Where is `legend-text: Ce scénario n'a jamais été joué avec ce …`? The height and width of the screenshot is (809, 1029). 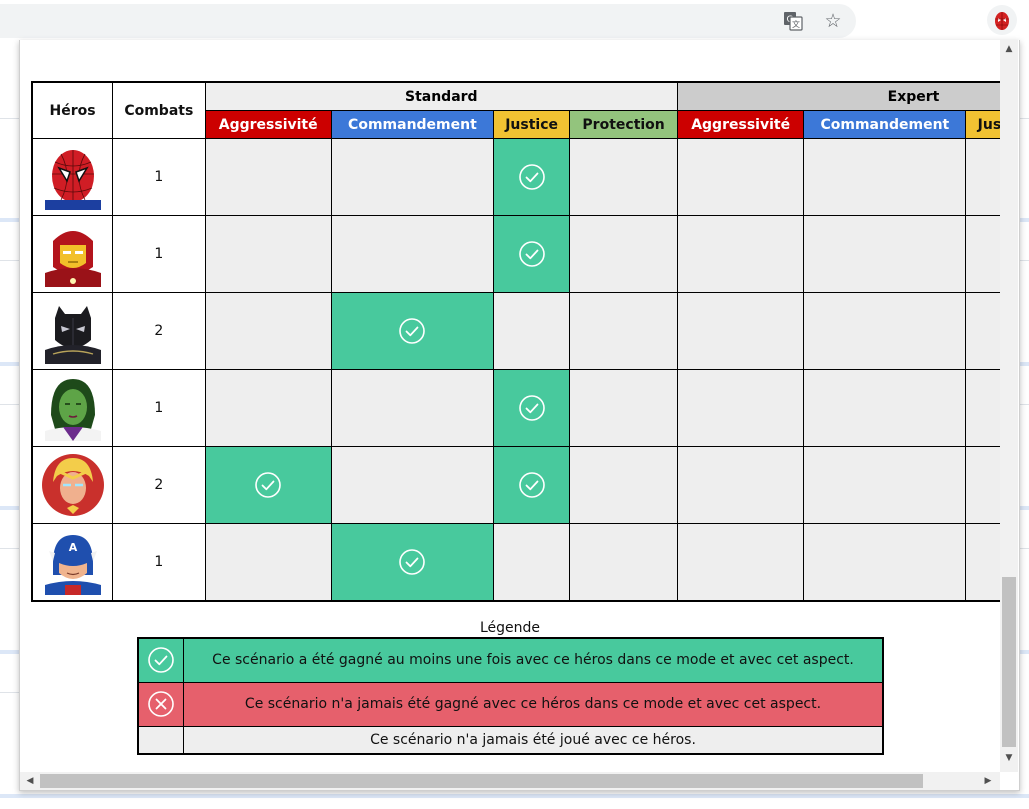 legend-text: Ce scénario n'a jamais été joué avec ce … is located at coordinates (533, 740).